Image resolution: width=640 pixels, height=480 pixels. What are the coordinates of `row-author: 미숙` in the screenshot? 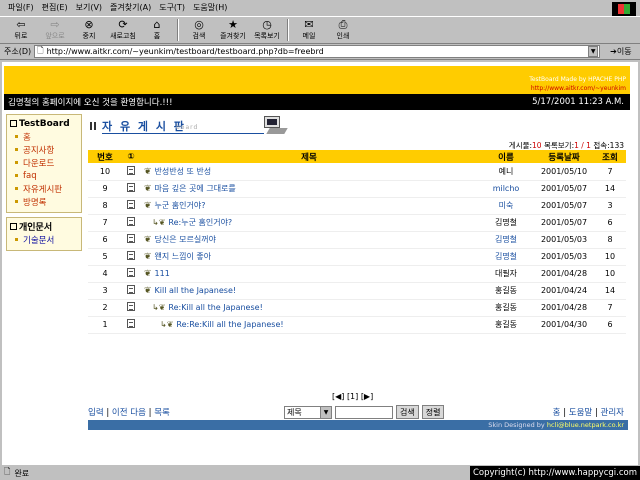 It's located at (506, 206).